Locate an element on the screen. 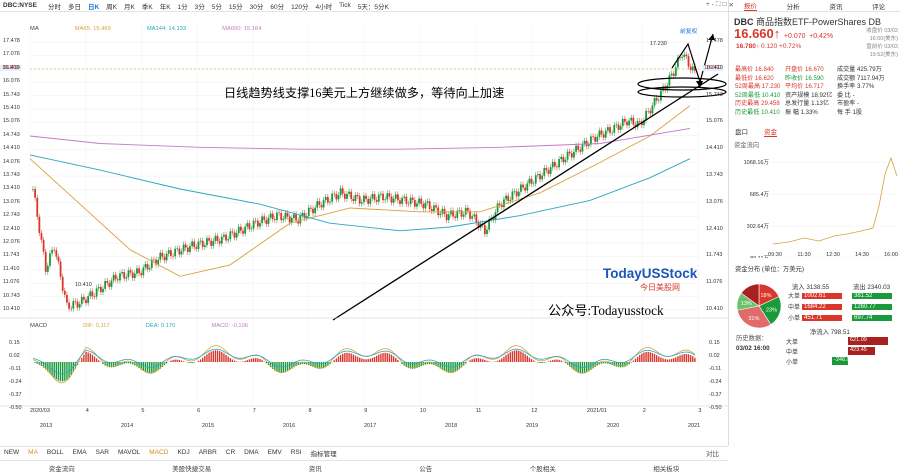 This screenshot has width=900, height=474. price-change: +0.070 is located at coordinates (794, 36).